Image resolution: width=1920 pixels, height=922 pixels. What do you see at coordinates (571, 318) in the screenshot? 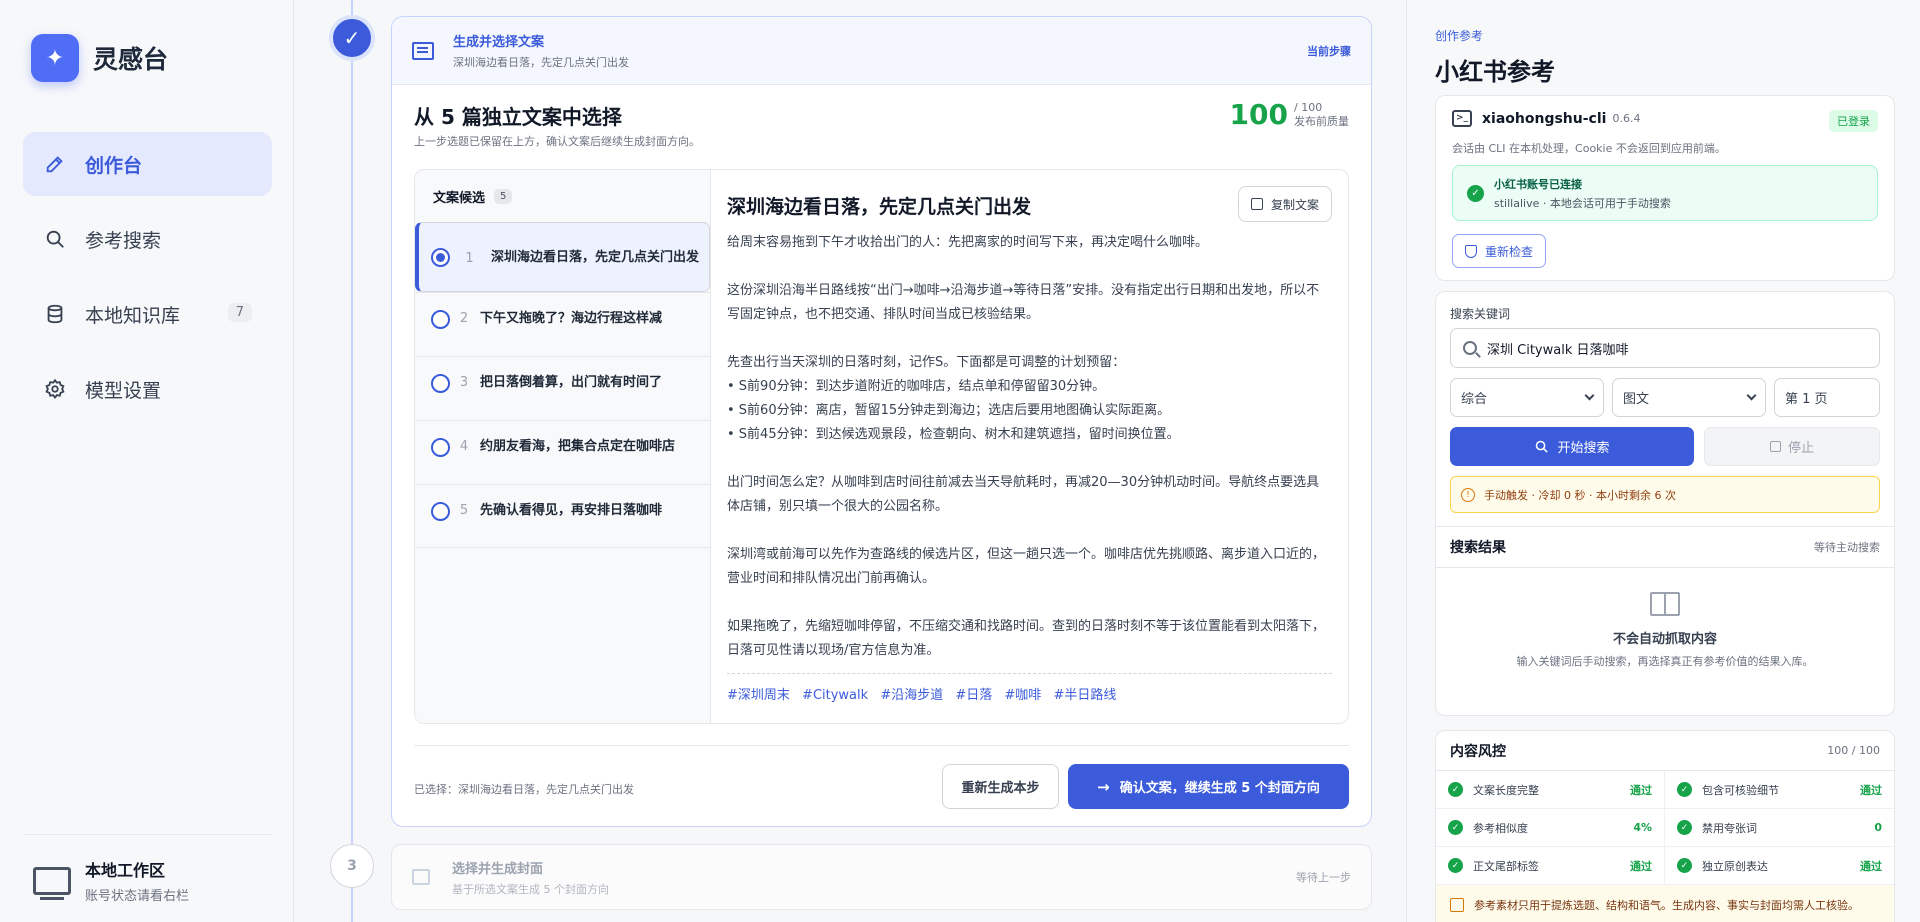
I see `candidate-title: 下午又拖晚了？海边行程这样减` at bounding box center [571, 318].